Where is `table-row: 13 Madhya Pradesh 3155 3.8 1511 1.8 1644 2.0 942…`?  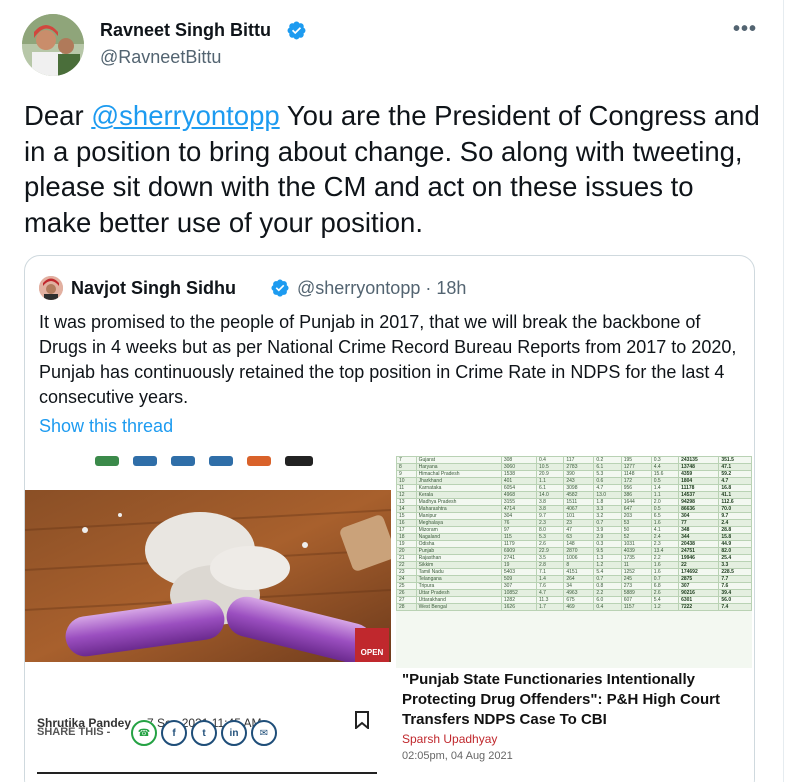
table-row: 13 Madhya Pradesh 3155 3.8 1511 1.8 1644 2.0 942… is located at coordinates (574, 502).